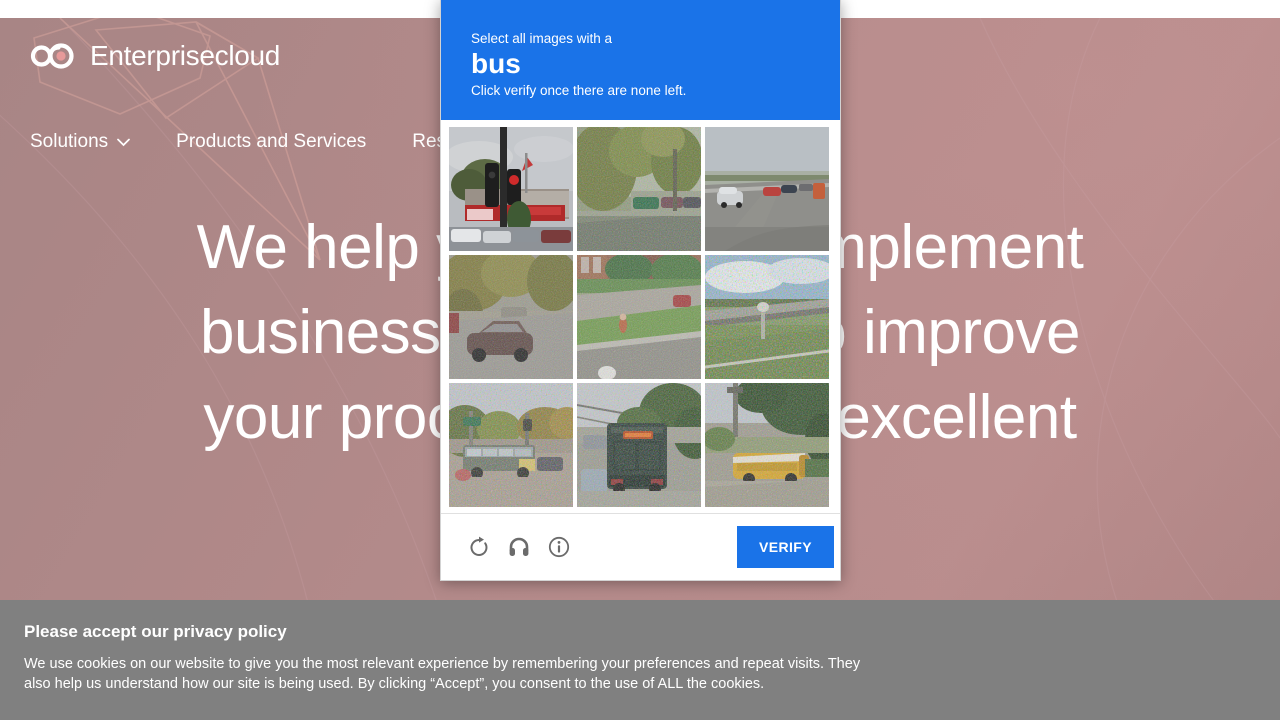 This screenshot has height=720, width=1280. I want to click on nav-item-solutions: Solutions, so click(80, 142).